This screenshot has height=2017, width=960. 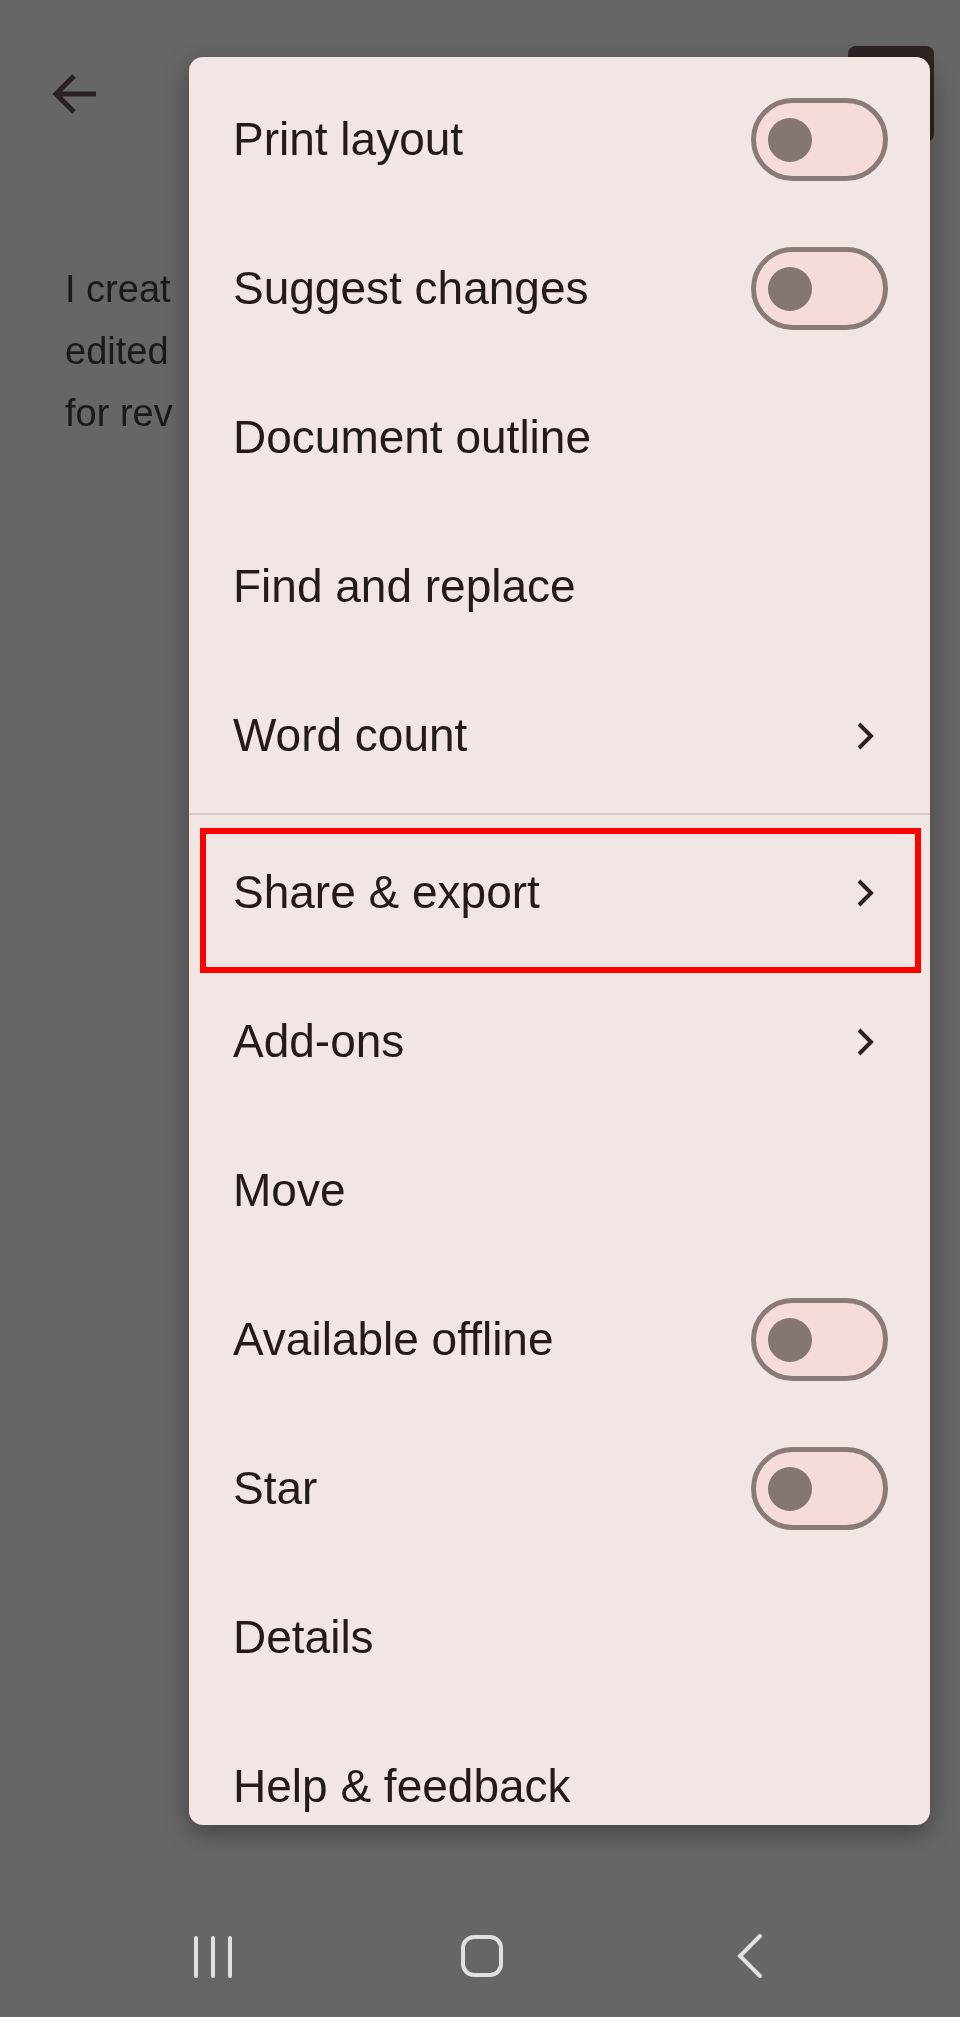 I want to click on home-icon, so click(x=482, y=1956).